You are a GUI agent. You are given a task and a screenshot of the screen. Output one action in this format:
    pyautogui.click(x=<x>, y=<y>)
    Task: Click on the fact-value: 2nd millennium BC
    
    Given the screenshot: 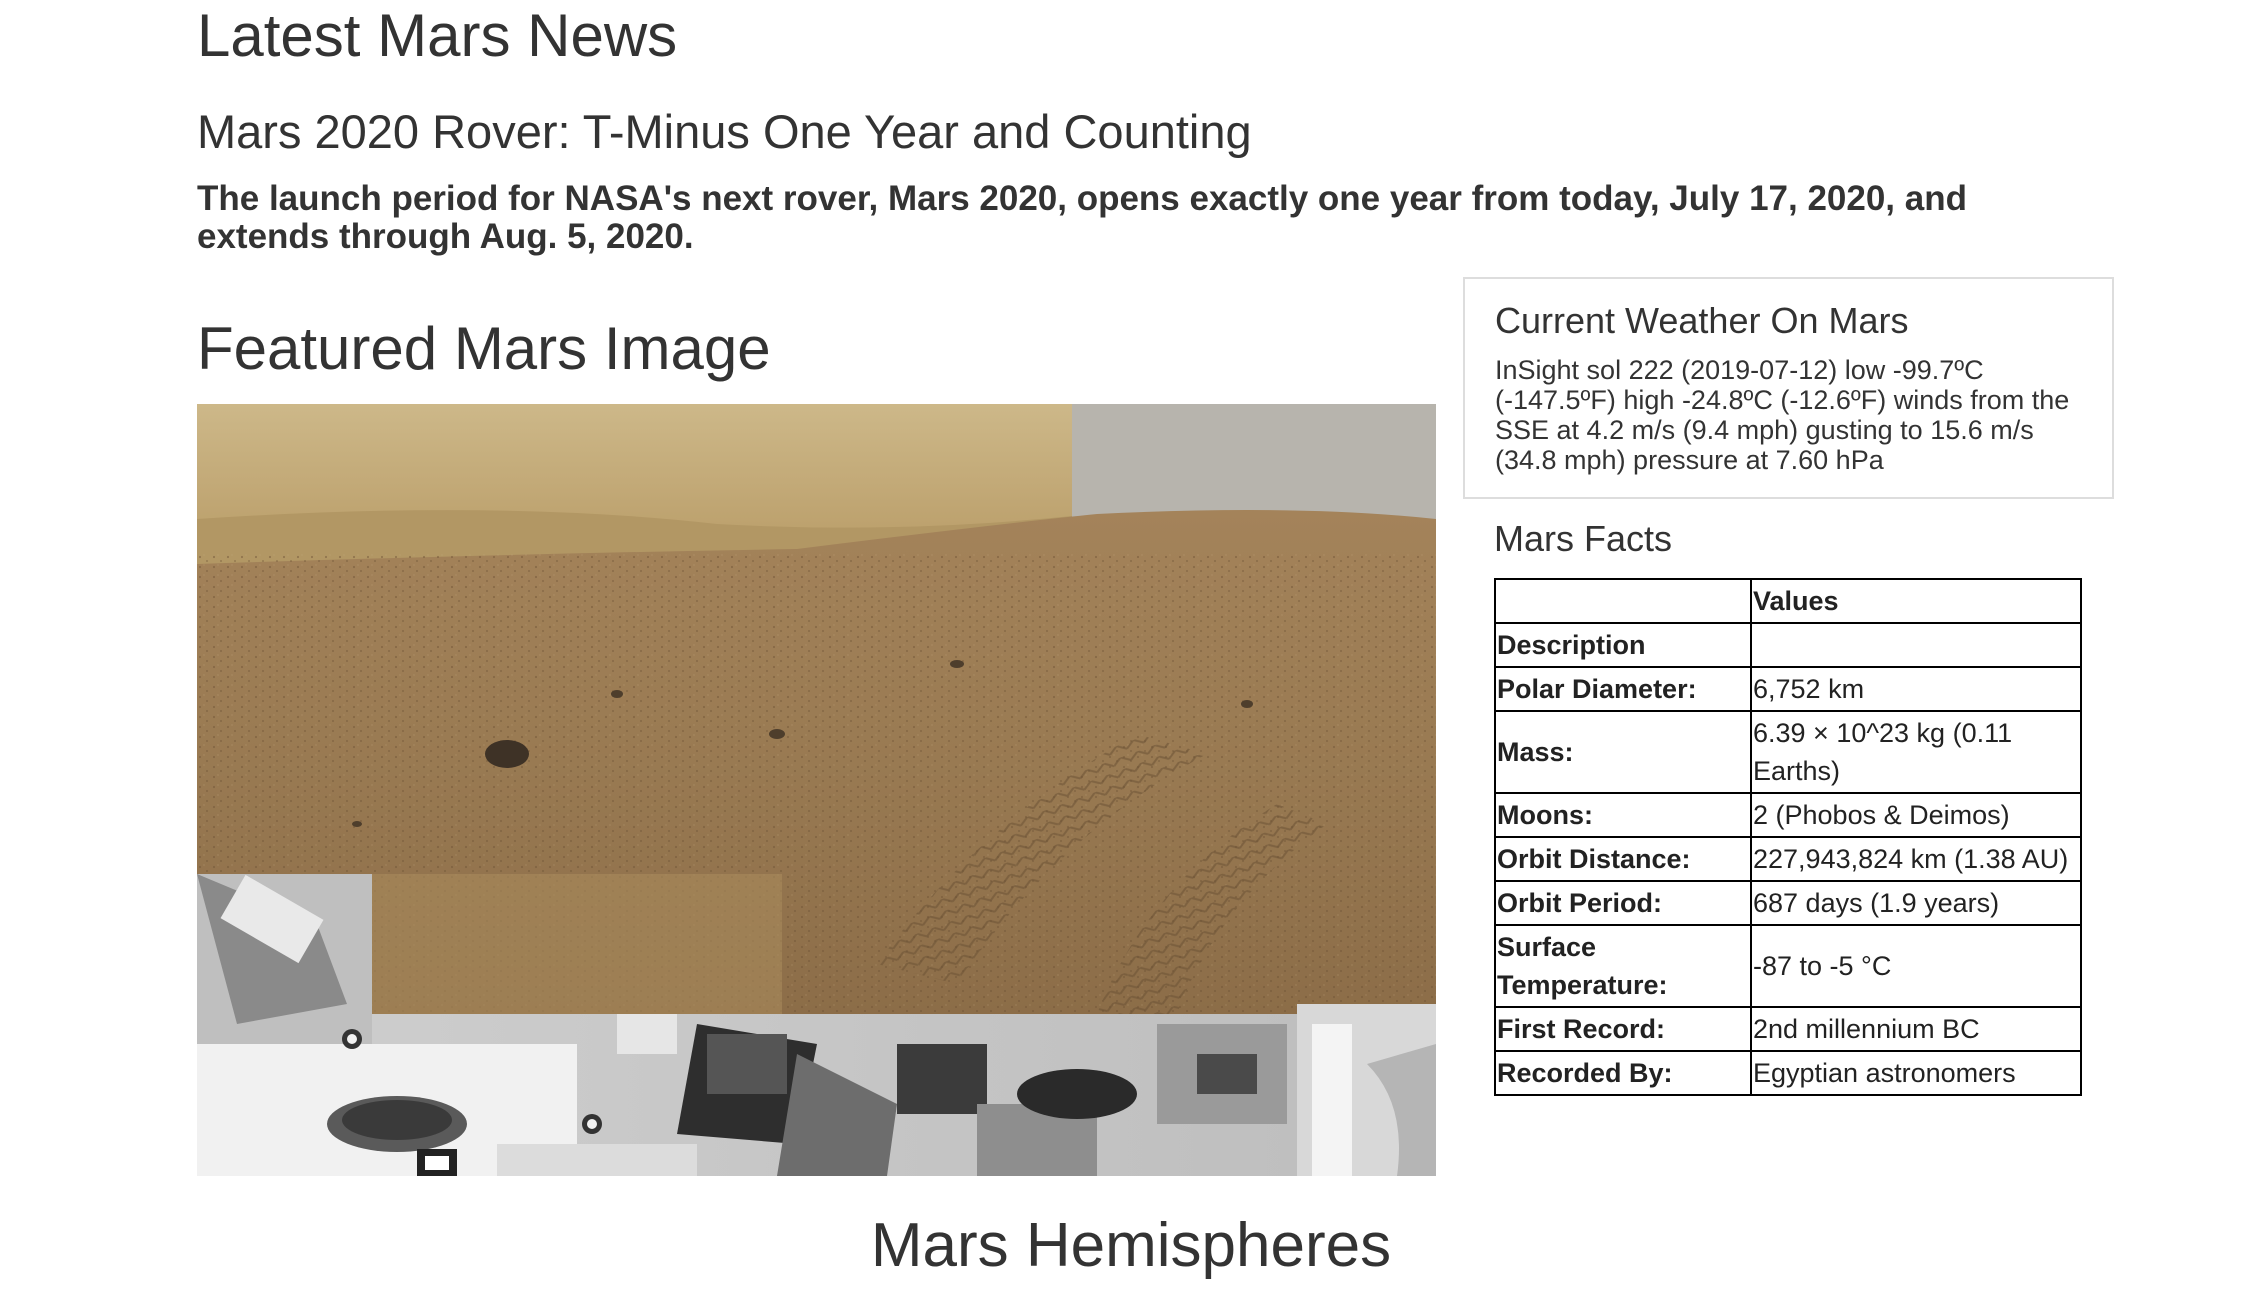 What is the action you would take?
    pyautogui.click(x=1916, y=1029)
    